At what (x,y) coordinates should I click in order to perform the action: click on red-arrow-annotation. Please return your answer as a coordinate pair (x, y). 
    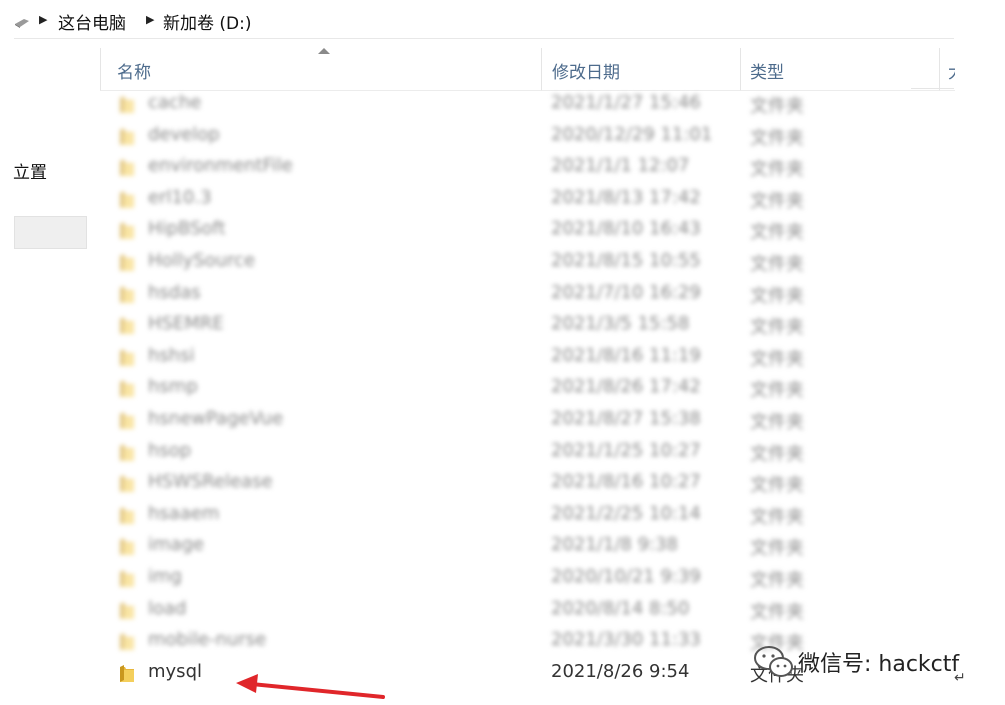
    Looking at the image, I should click on (310, 686).